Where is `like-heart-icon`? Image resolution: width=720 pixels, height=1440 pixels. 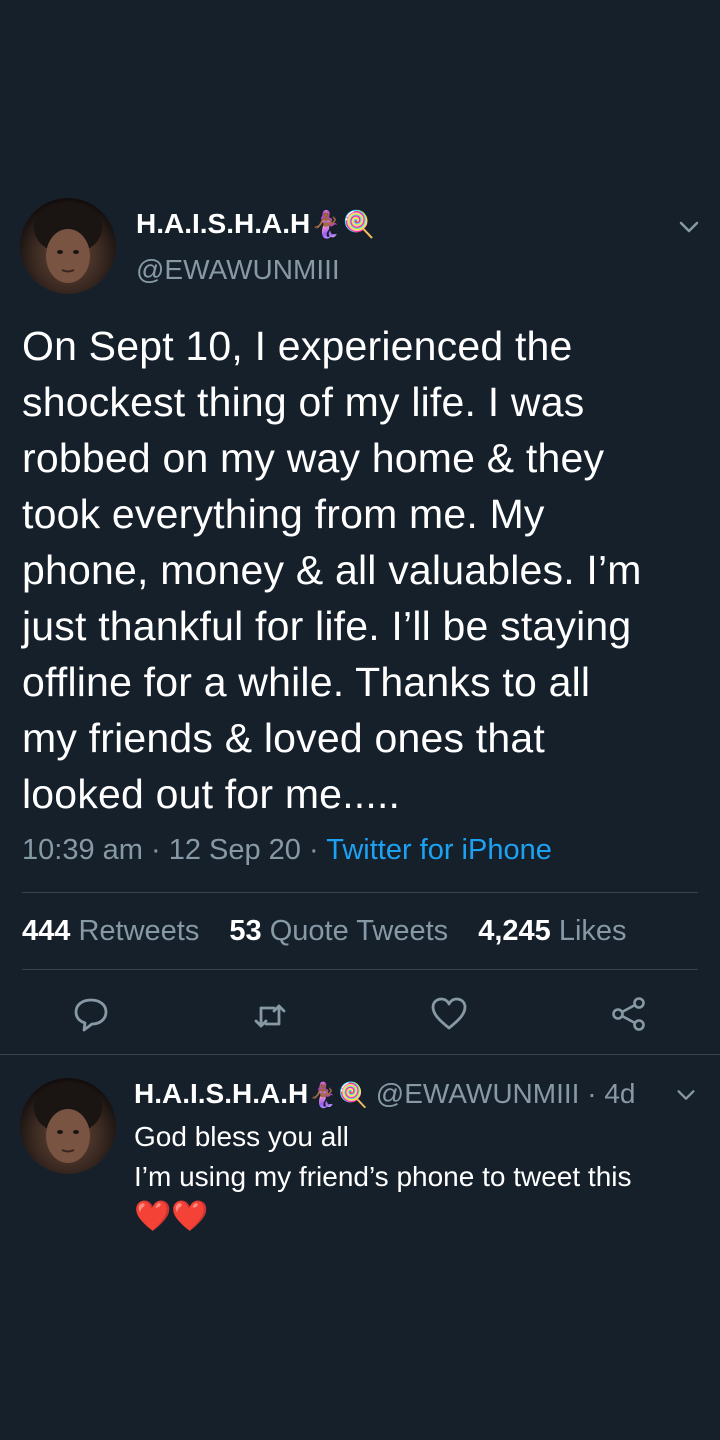 like-heart-icon is located at coordinates (449, 1014).